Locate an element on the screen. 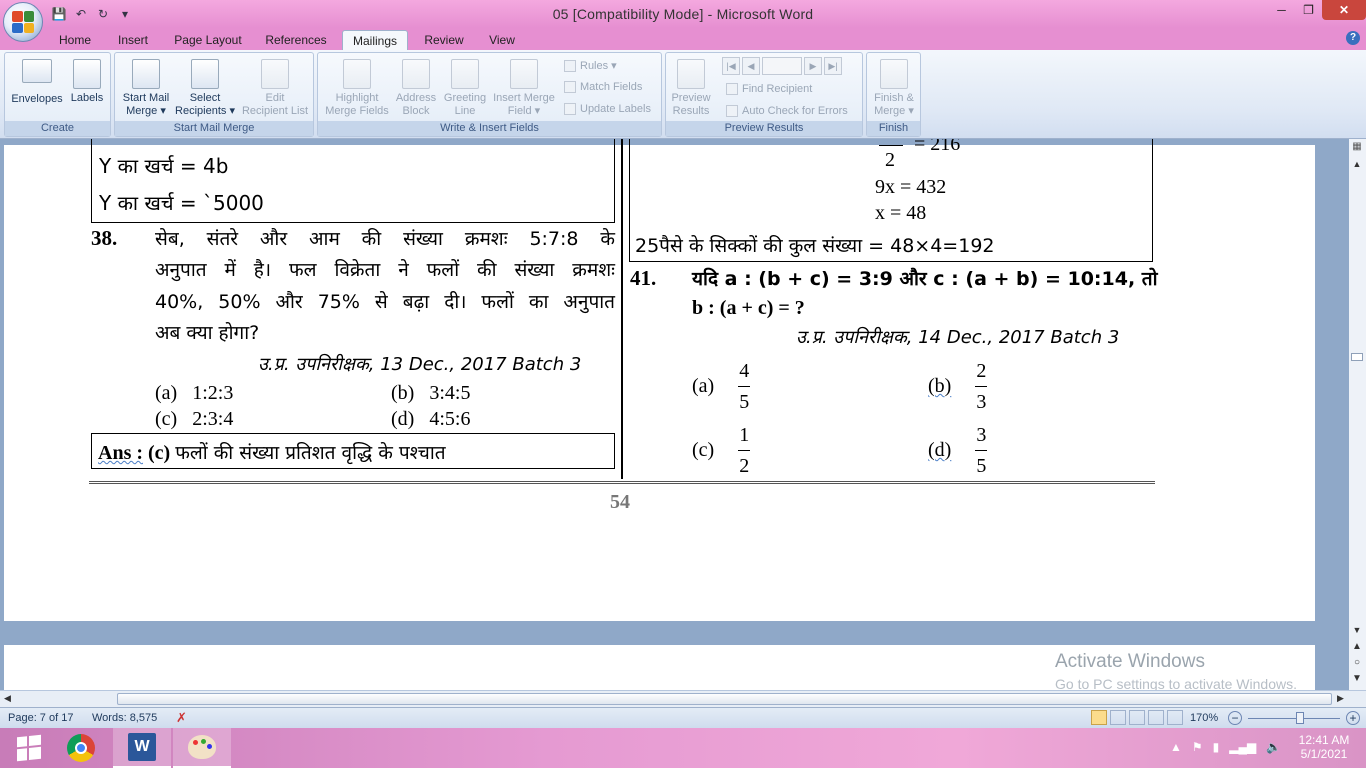 The height and width of the screenshot is (768, 1366). q41-source: उ.प्र. उपनिरीक्षक, 14 Dec., 2017 Batch 3 is located at coordinates (958, 337).